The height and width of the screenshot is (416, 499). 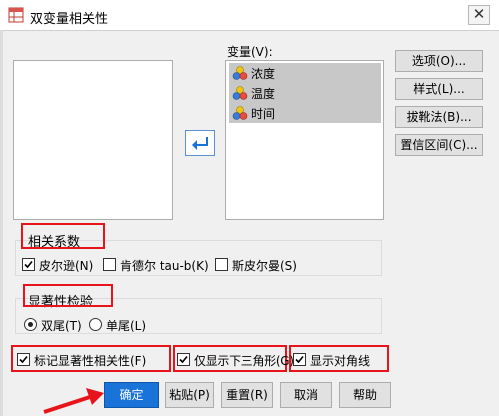 What do you see at coordinates (126, 326) in the screenshot?
I see `one-tailed-label: 单尾(L)` at bounding box center [126, 326].